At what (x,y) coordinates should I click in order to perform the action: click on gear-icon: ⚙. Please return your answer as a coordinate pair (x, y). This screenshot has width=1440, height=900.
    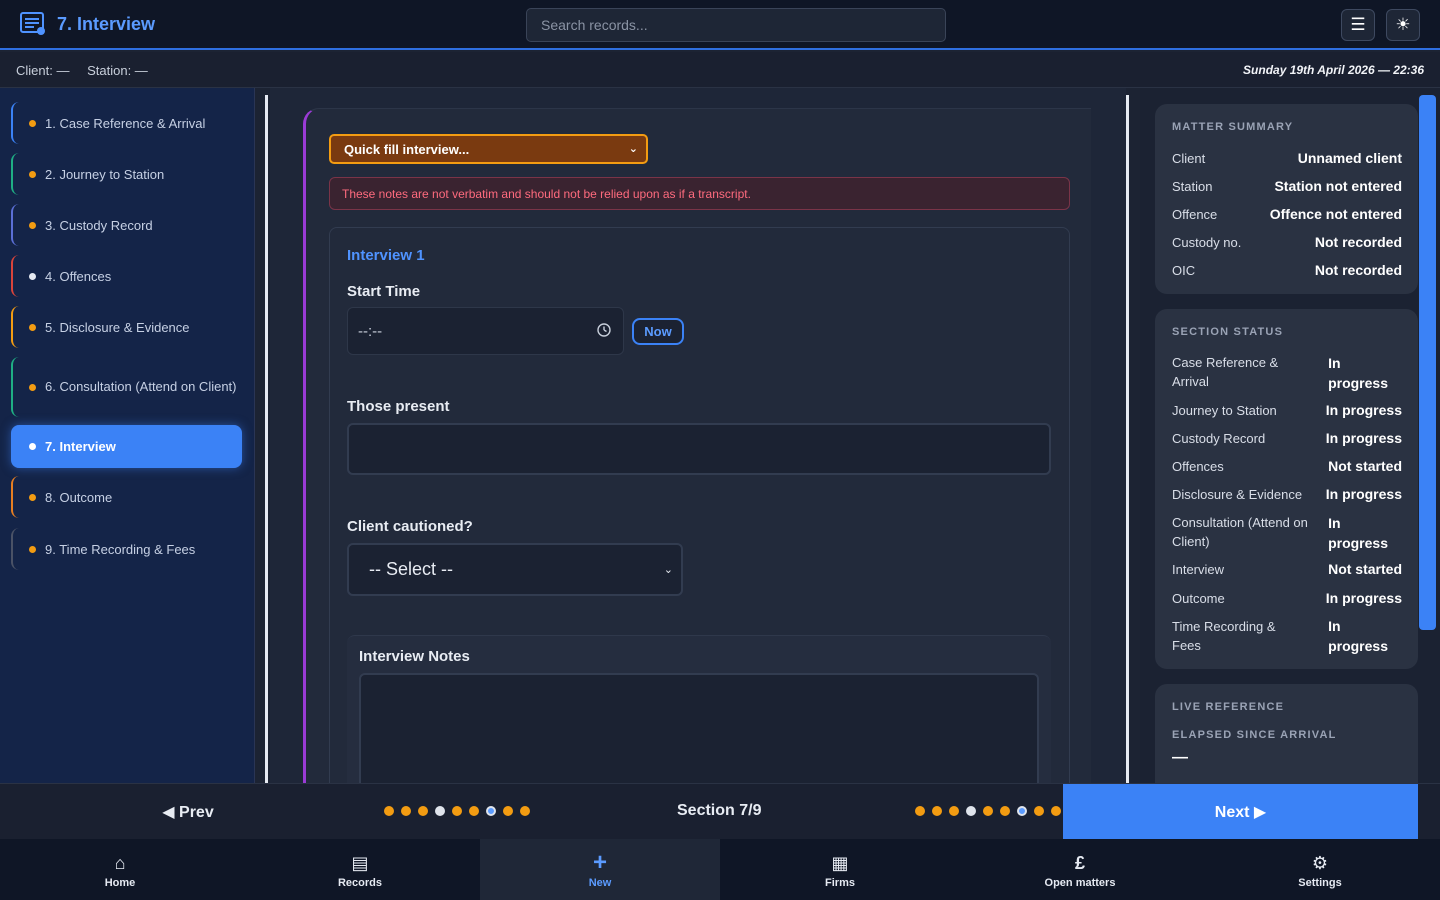
    Looking at the image, I should click on (1320, 862).